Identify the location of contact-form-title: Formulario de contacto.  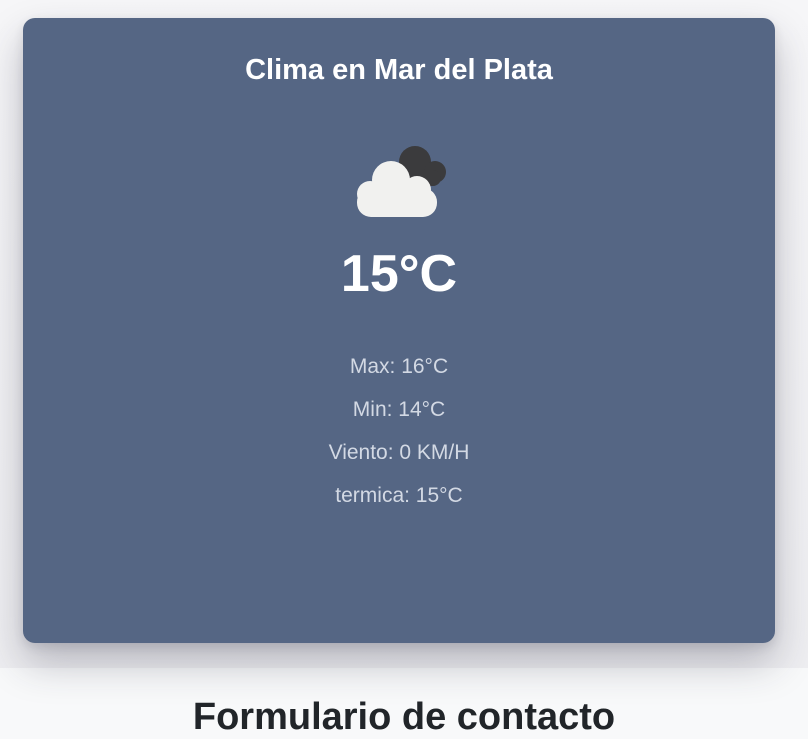
(404, 717).